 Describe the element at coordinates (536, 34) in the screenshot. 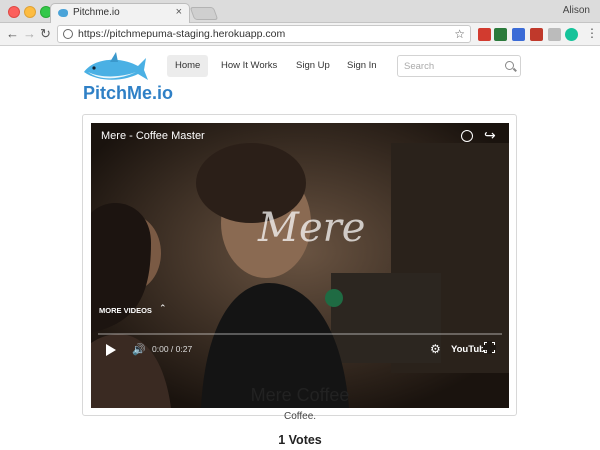

I see `pdf-icon` at that location.